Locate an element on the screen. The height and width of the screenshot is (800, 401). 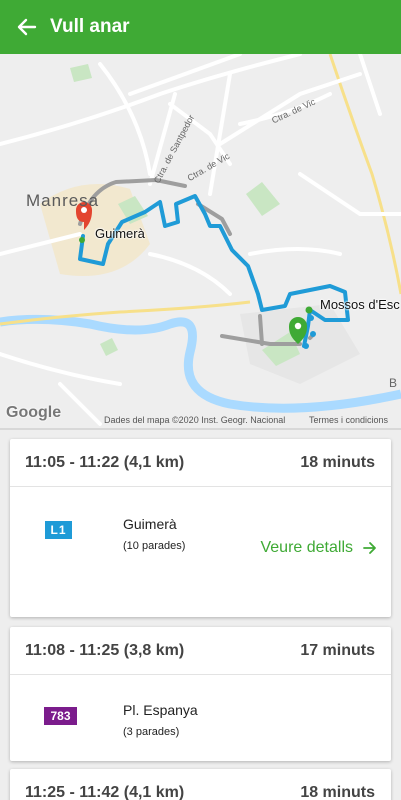
line-badge: 783 is located at coordinates (60, 716).